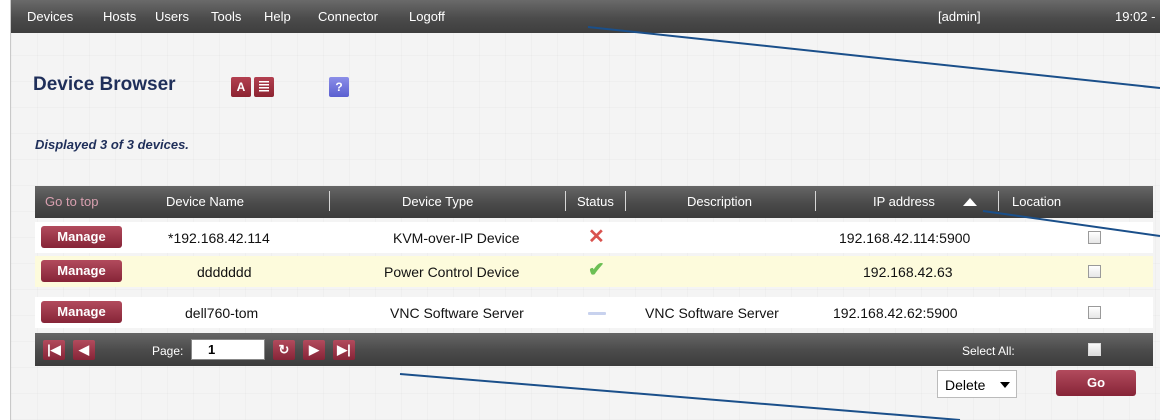  What do you see at coordinates (452, 272) in the screenshot?
I see `device-type-cell: Power Control Device` at bounding box center [452, 272].